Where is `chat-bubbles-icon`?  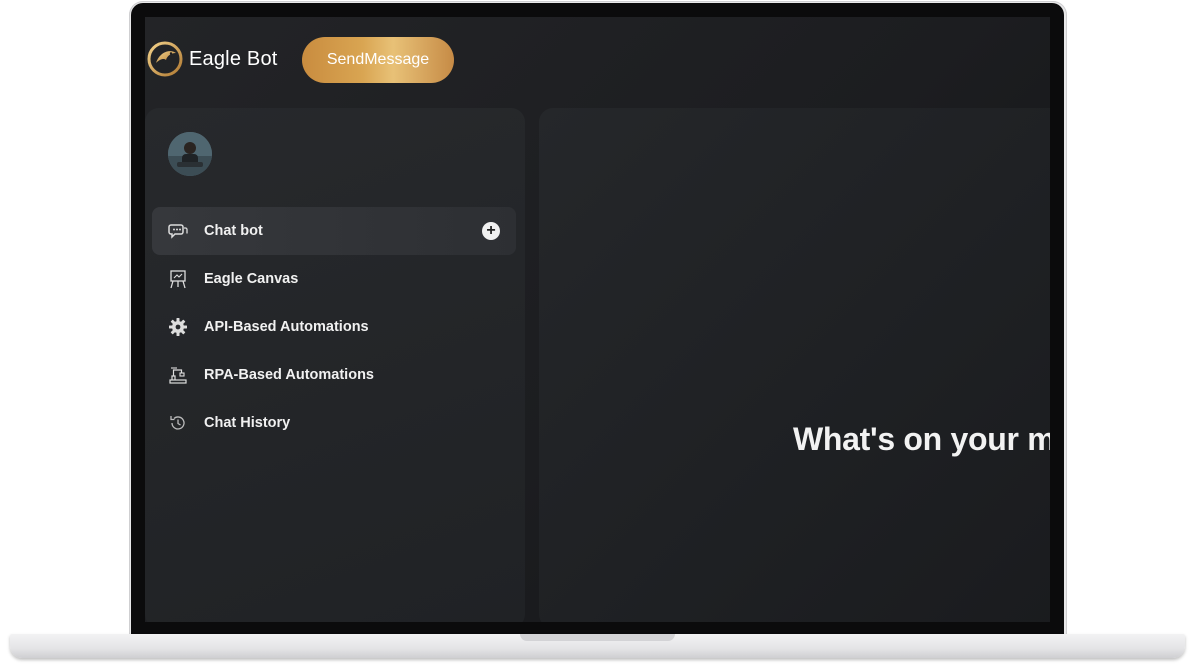 chat-bubbles-icon is located at coordinates (178, 231).